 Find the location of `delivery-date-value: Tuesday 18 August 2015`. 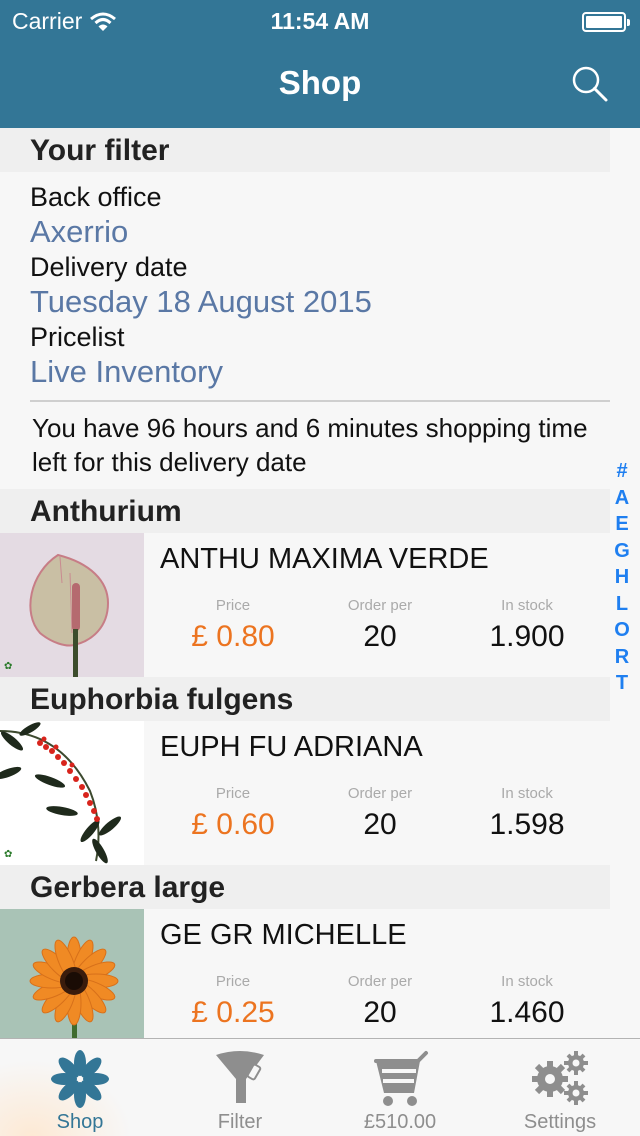

delivery-date-value: Tuesday 18 August 2015 is located at coordinates (201, 302).